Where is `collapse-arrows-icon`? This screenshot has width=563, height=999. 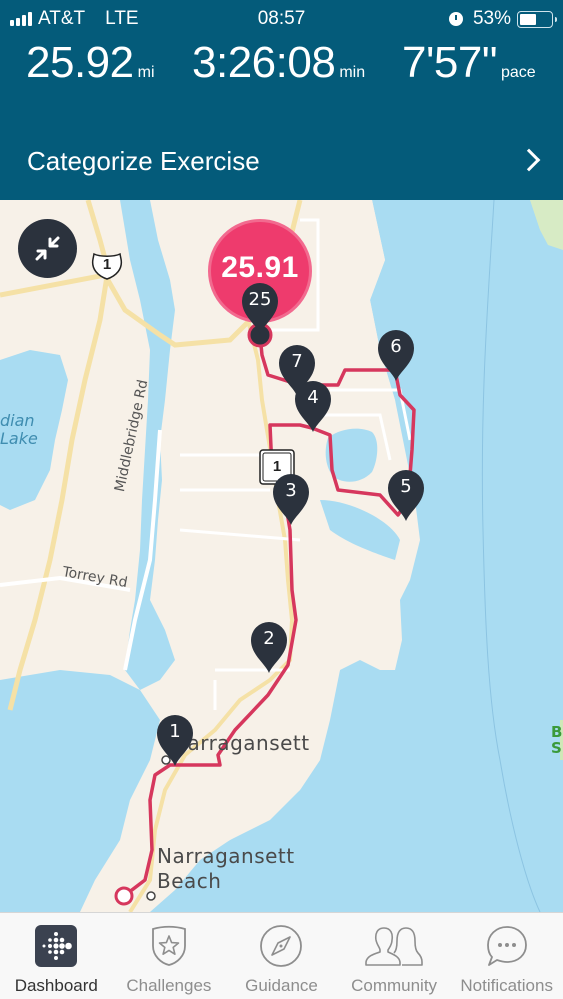 collapse-arrows-icon is located at coordinates (47, 248).